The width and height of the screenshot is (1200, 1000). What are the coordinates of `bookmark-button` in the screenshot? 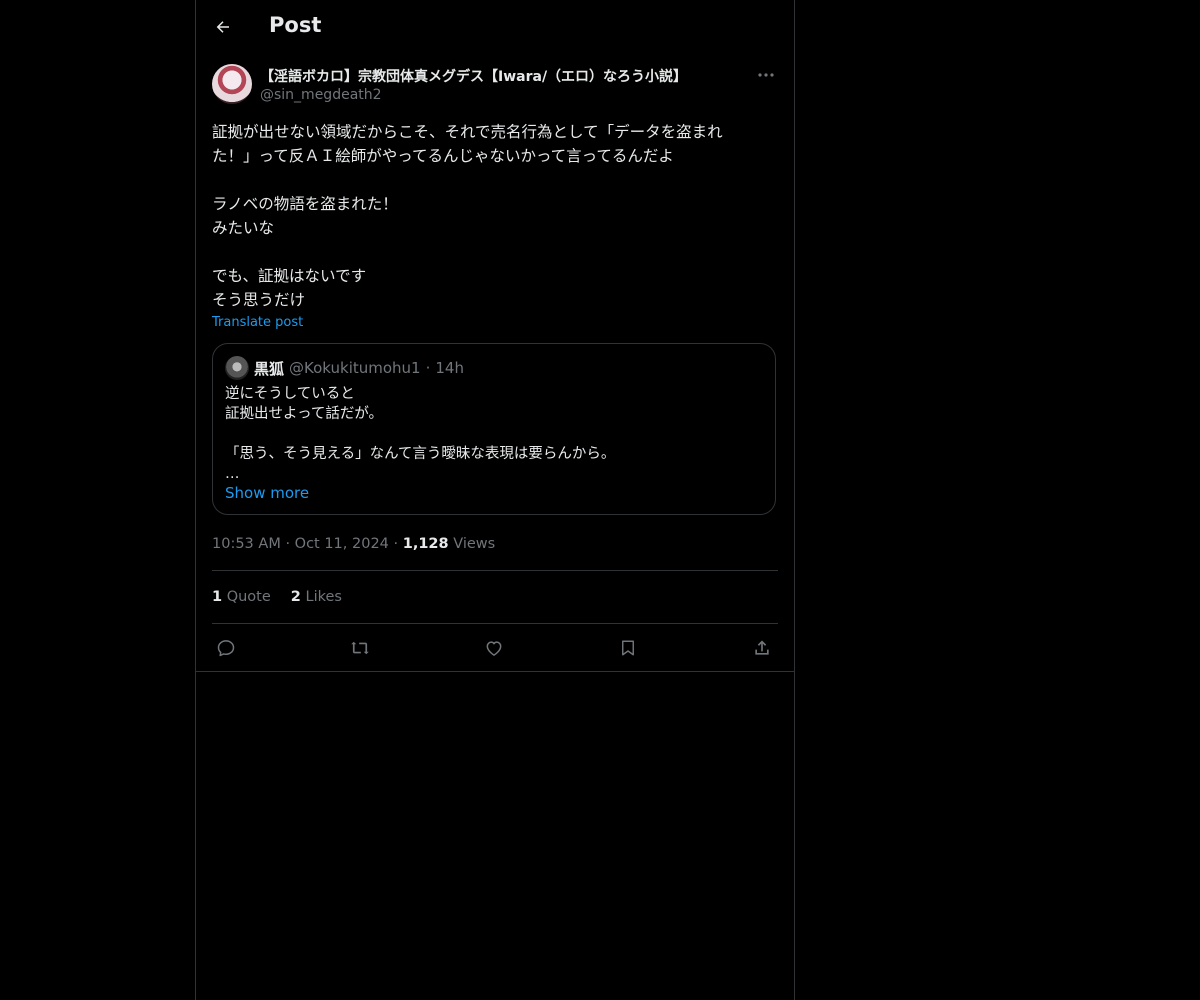 It's located at (628, 648).